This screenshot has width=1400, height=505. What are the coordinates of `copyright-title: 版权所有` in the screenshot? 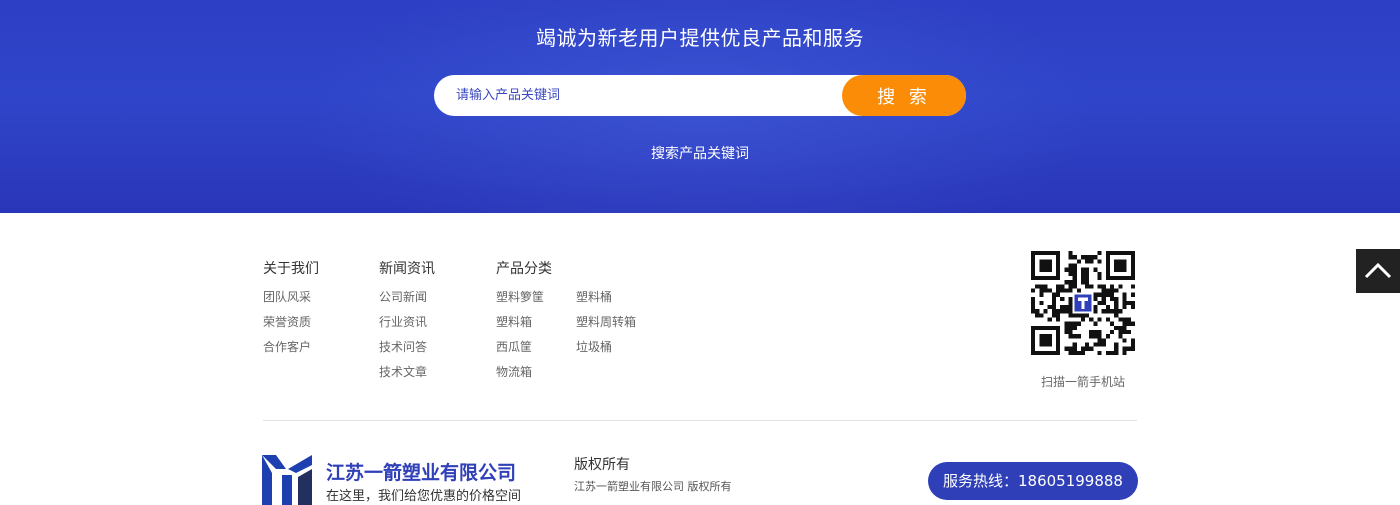 It's located at (602, 465).